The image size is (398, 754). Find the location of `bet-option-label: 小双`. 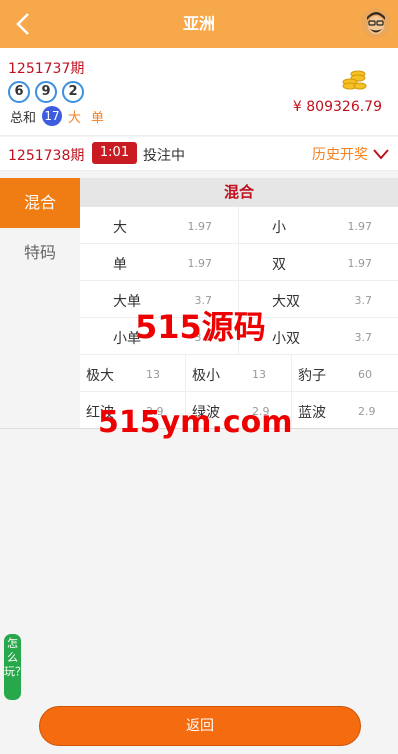

bet-option-label: 小双 is located at coordinates (286, 339).